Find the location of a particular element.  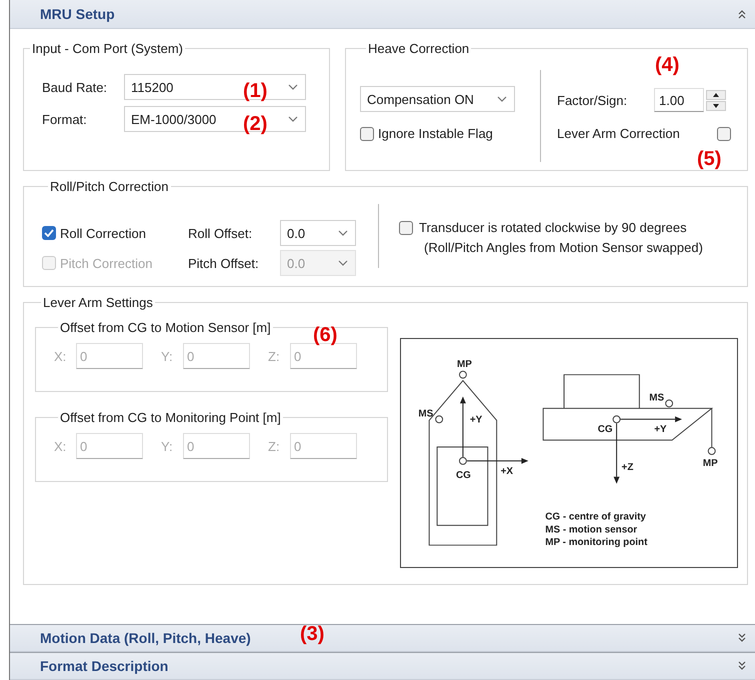

group-title: Offset from CG to Motion Sensor [m] is located at coordinates (165, 327).